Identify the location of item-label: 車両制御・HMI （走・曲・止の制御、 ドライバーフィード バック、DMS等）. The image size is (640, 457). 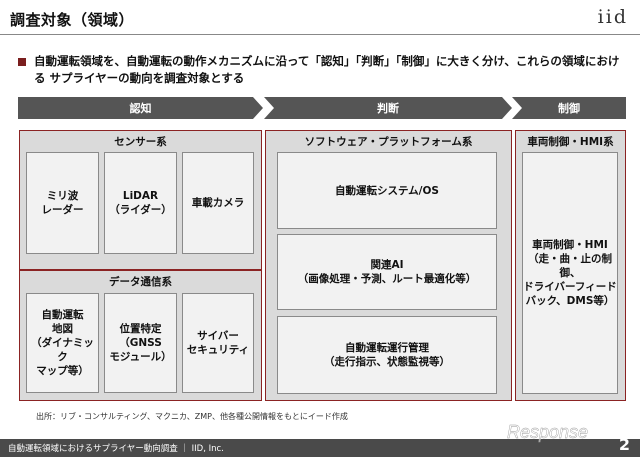
(570, 273).